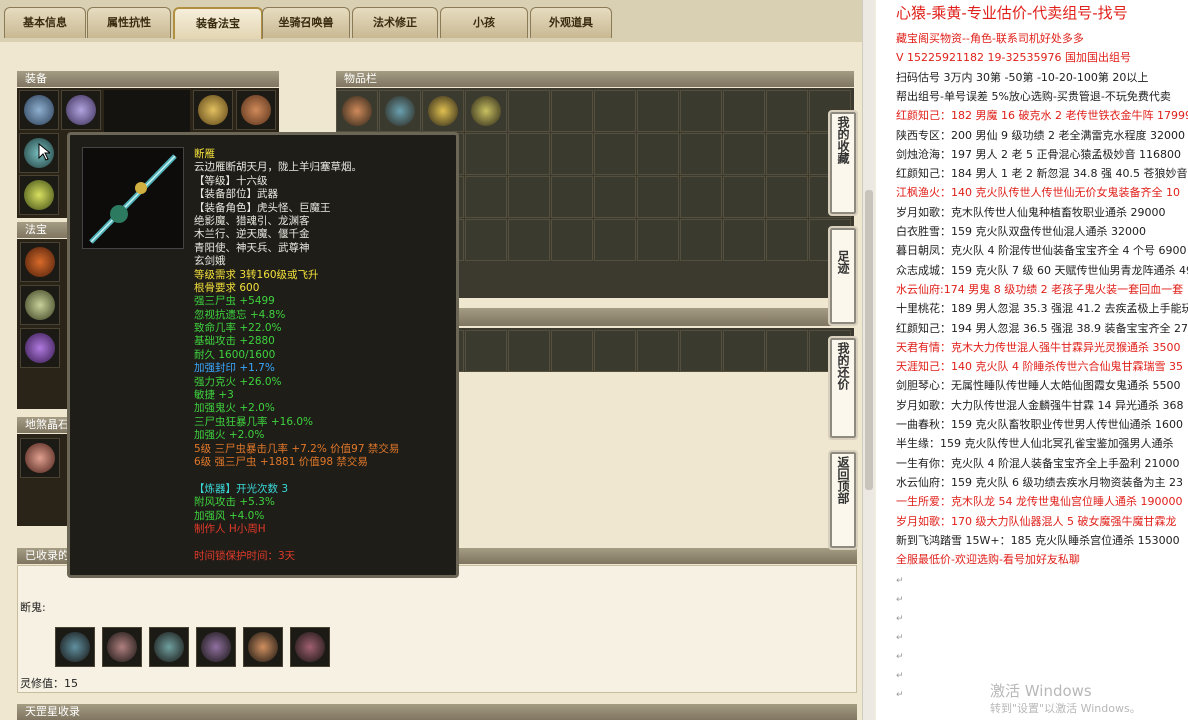 The height and width of the screenshot is (720, 1188). What do you see at coordinates (843, 500) in the screenshot?
I see `back-to-top-button: 返回顶部` at bounding box center [843, 500].